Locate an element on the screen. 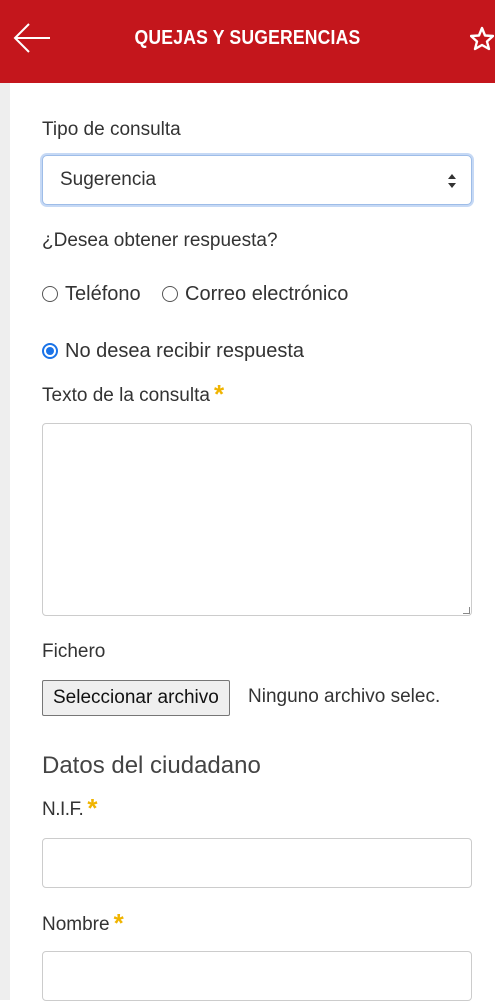 Image resolution: width=495 pixels, height=1001 pixels. radio-no-respuesta is located at coordinates (50, 351).